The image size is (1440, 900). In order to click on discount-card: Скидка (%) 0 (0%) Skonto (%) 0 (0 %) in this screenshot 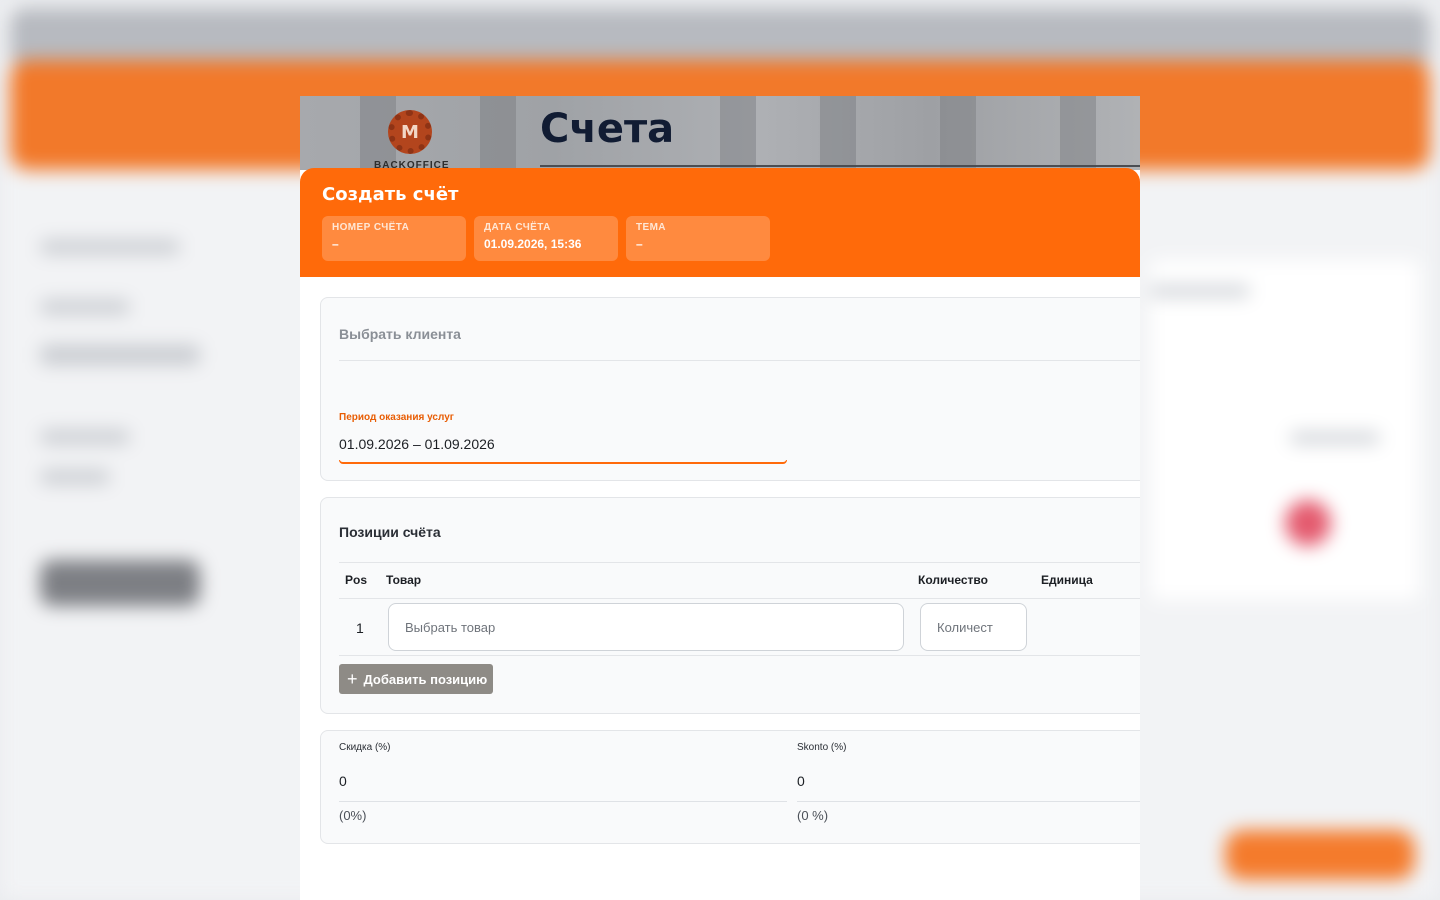, I will do `click(730, 787)`.